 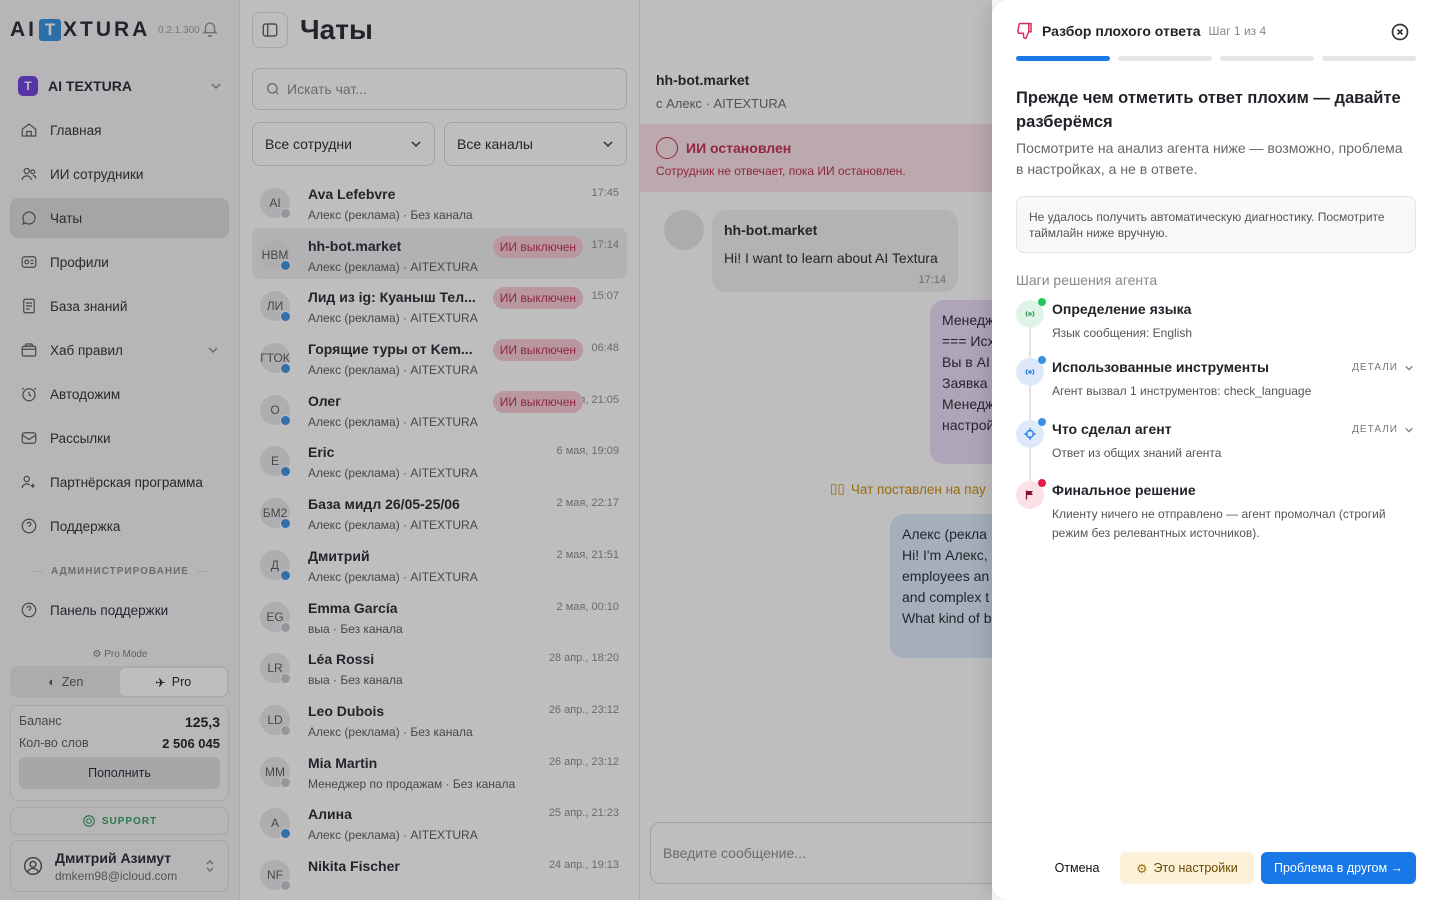 What do you see at coordinates (1187, 868) in the screenshot?
I see `settings-issue-button: ⚙ Это настройки` at bounding box center [1187, 868].